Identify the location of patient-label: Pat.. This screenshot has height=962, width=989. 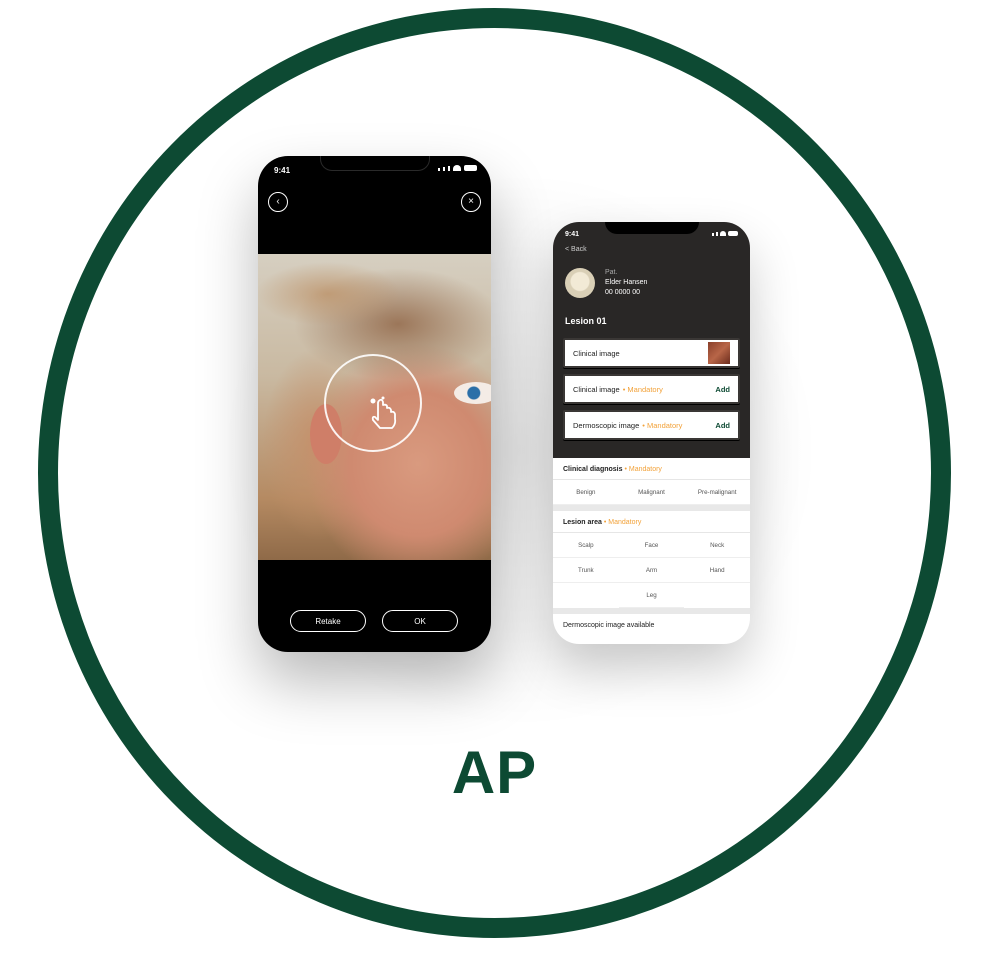
(611, 272).